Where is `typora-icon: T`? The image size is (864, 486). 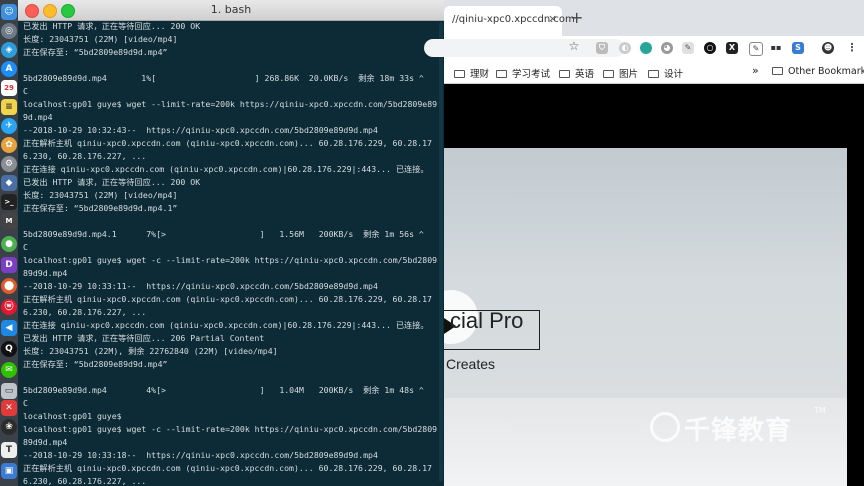
typora-icon: T is located at coordinates (9, 450).